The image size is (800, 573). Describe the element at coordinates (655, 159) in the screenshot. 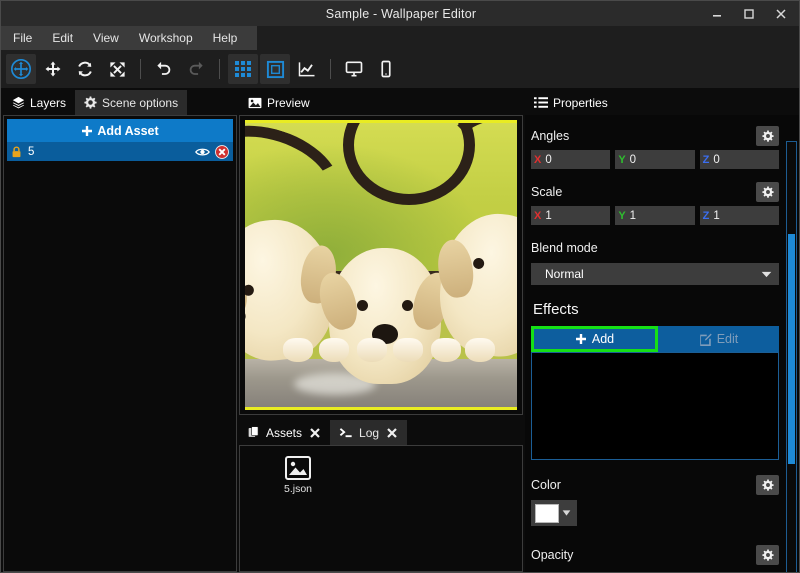

I see `angles-y-field: Y 0` at that location.